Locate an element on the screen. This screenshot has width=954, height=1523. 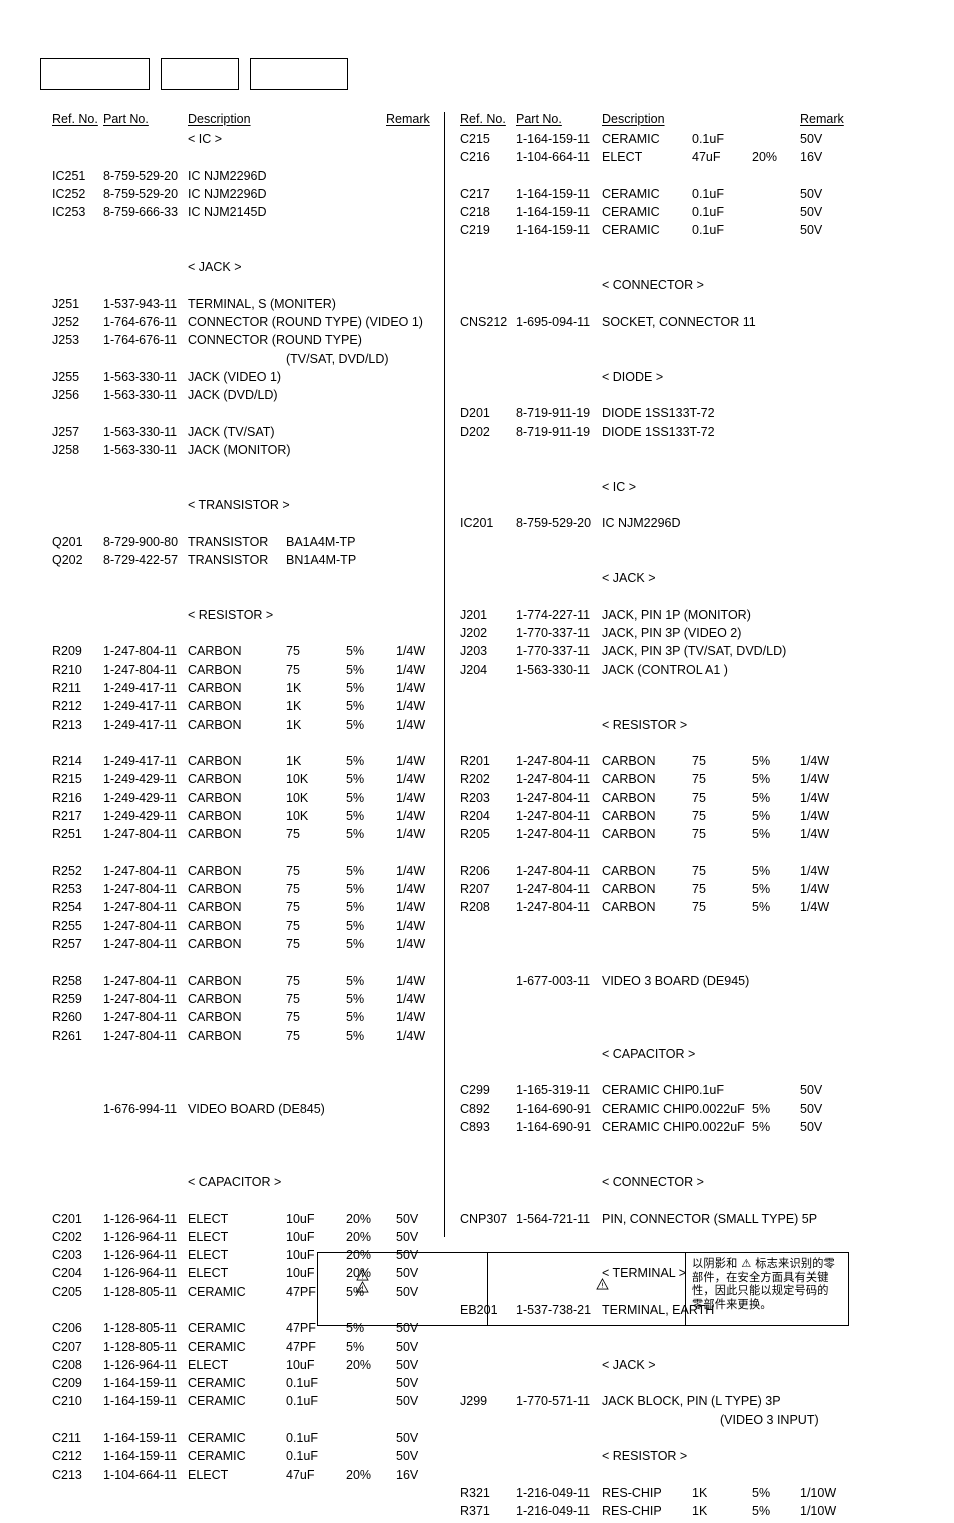
table-row: Q202 8-729-422-57 TRANSISTOR BN1A4M-TP is located at coordinates (240, 562).